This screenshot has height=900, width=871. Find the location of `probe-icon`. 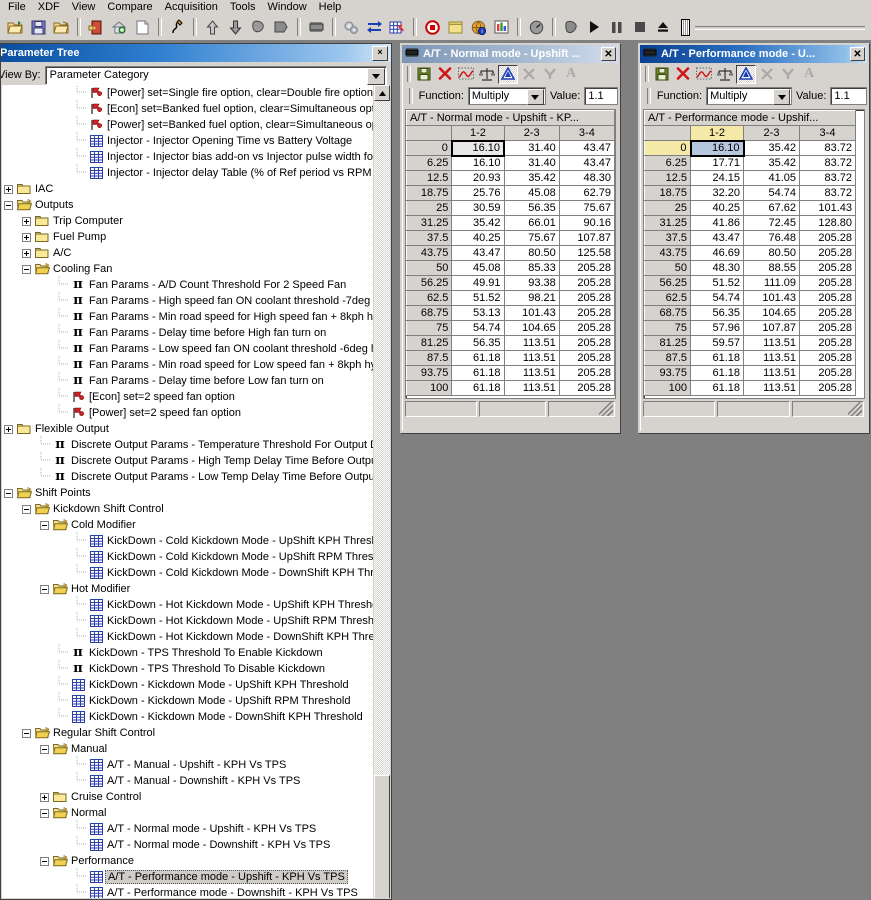

probe-icon is located at coordinates (177, 27).